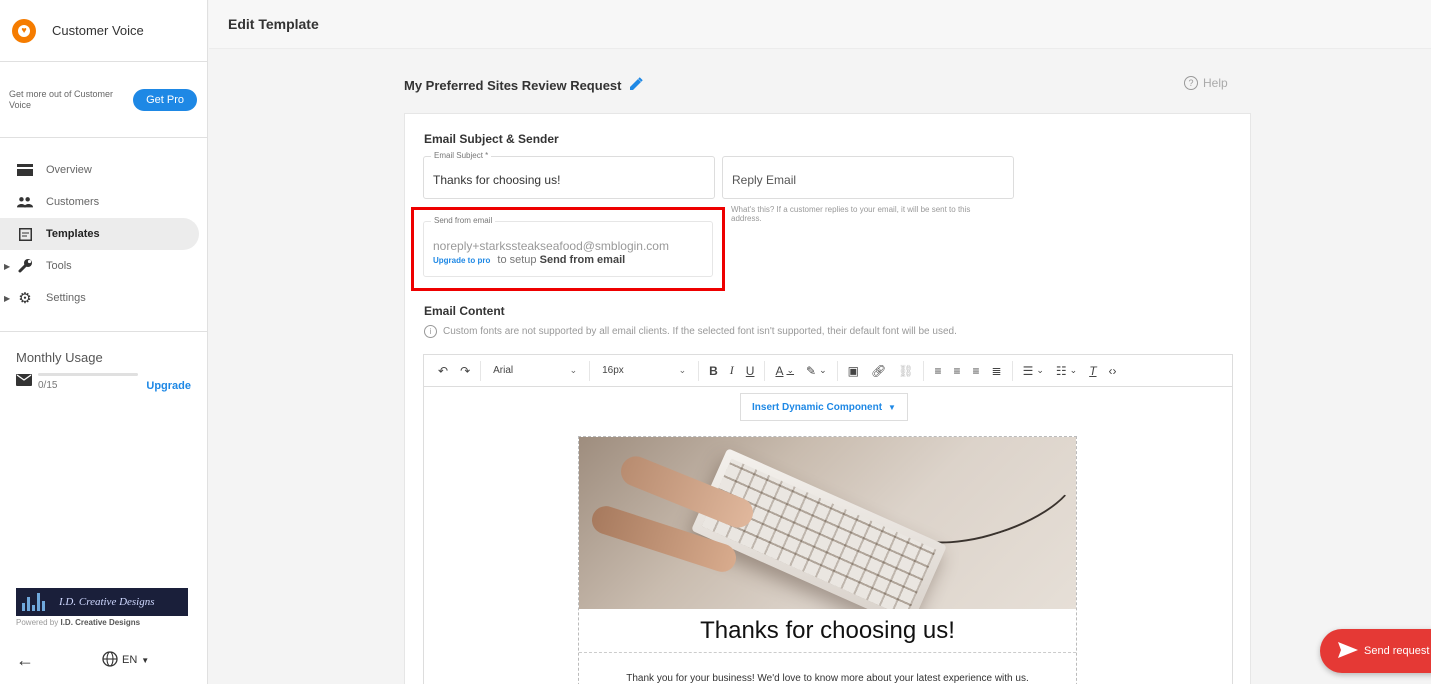  Describe the element at coordinates (443, 370) in the screenshot. I see `undo-icon: ↶` at that location.